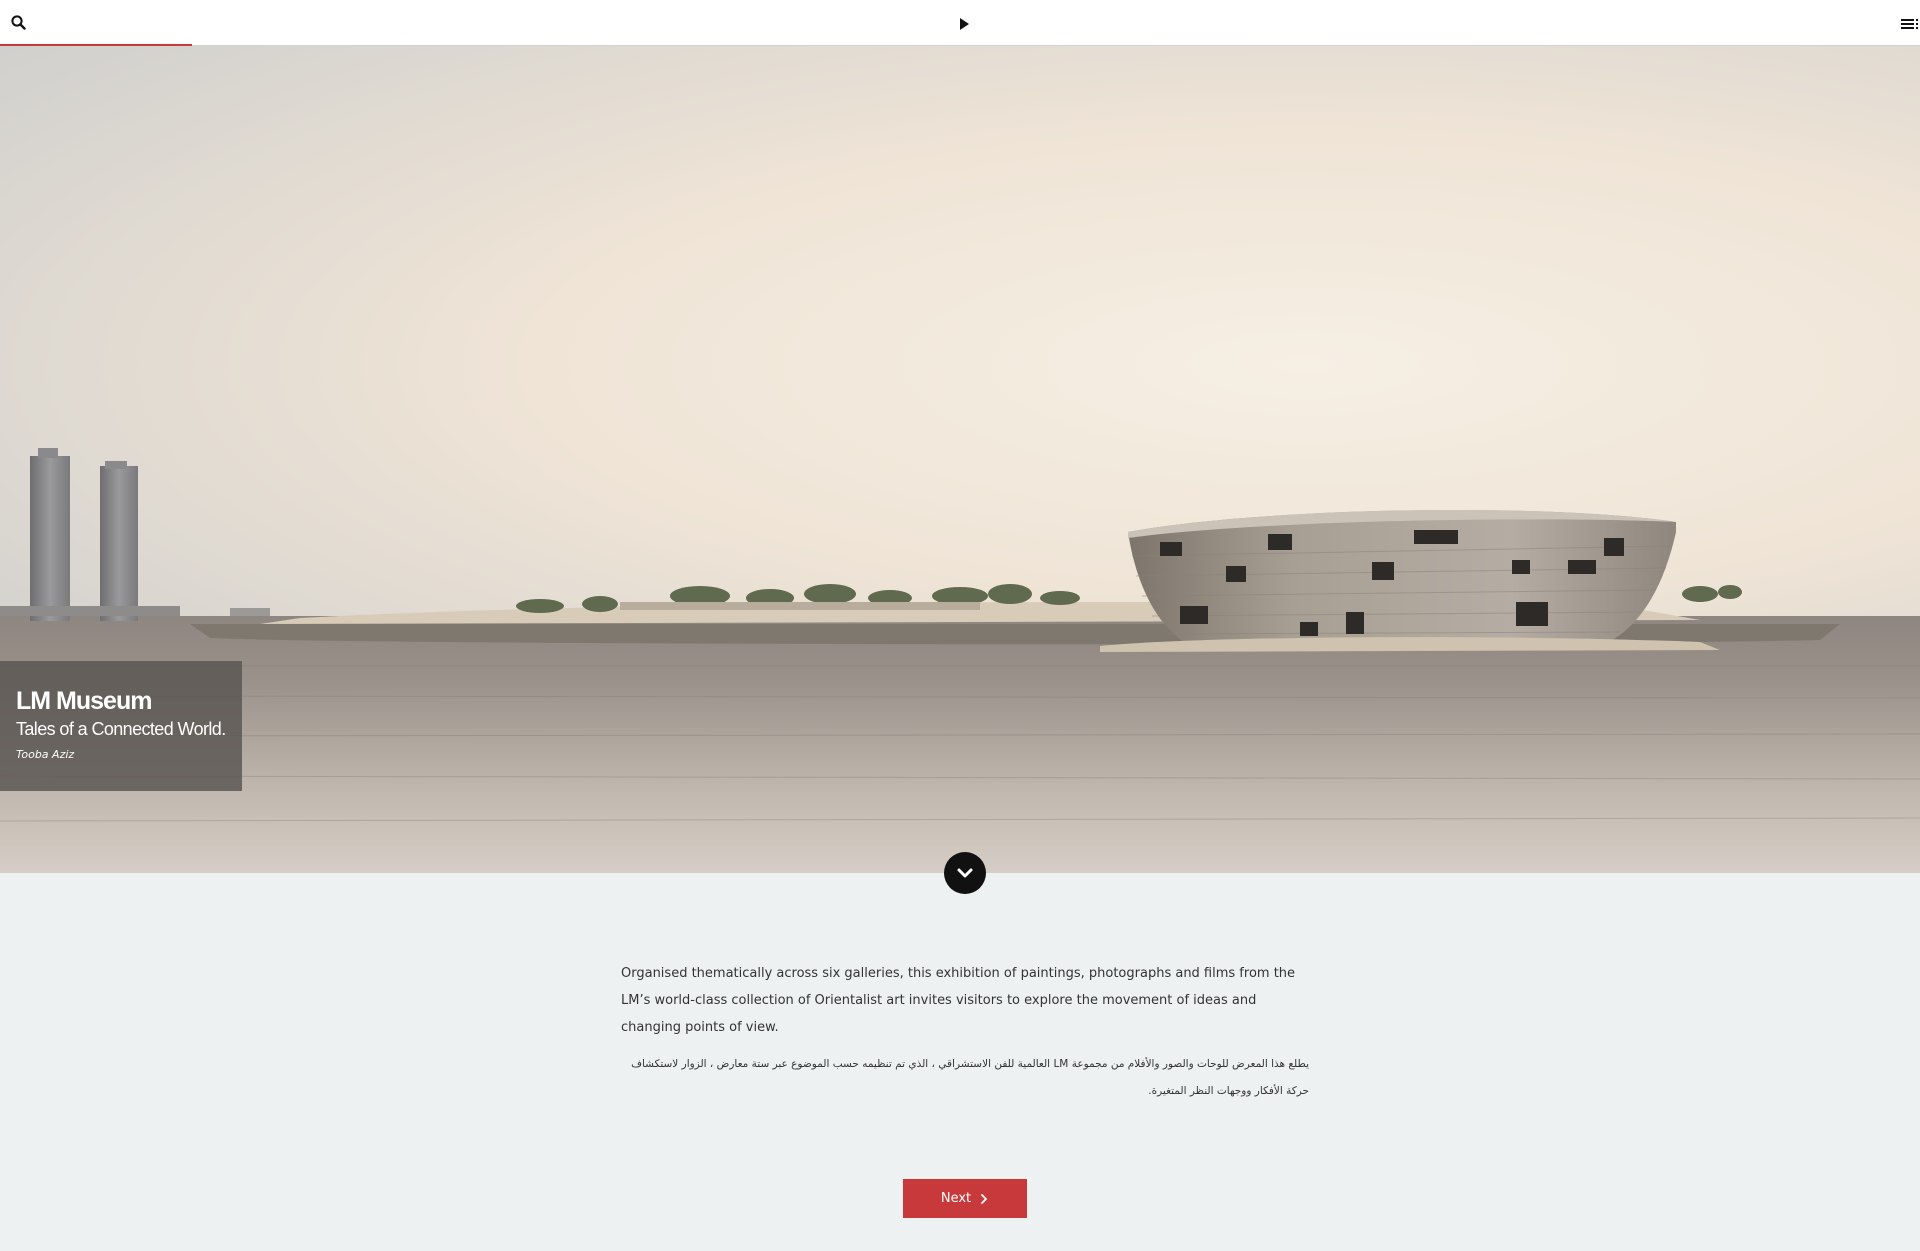  I want to click on chevron-right-icon, so click(984, 1198).